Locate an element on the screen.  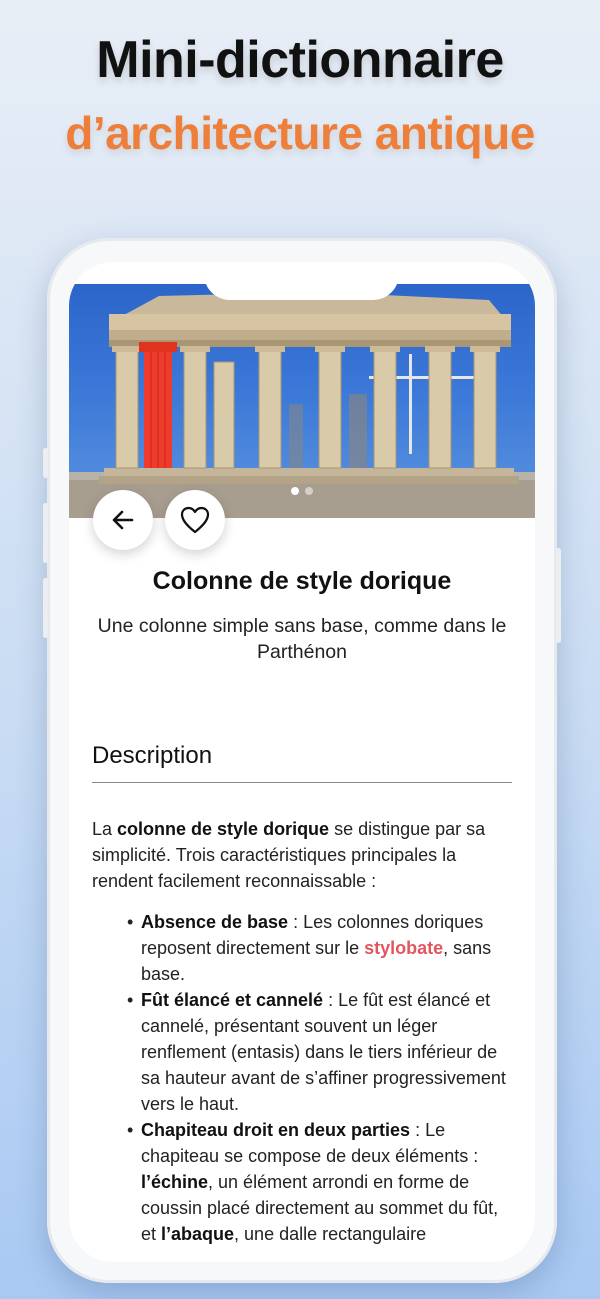
intro-term: colonne de style dorique is located at coordinates (223, 829).